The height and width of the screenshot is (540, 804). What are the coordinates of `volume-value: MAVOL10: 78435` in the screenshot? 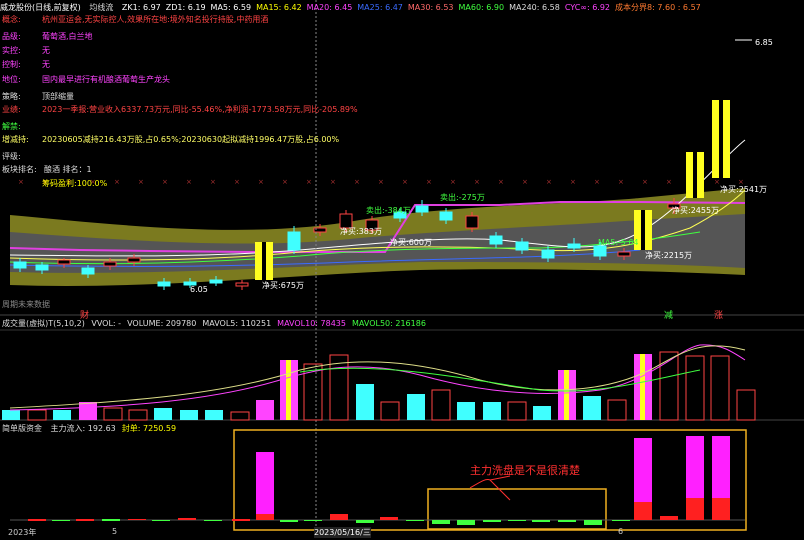 It's located at (311, 323).